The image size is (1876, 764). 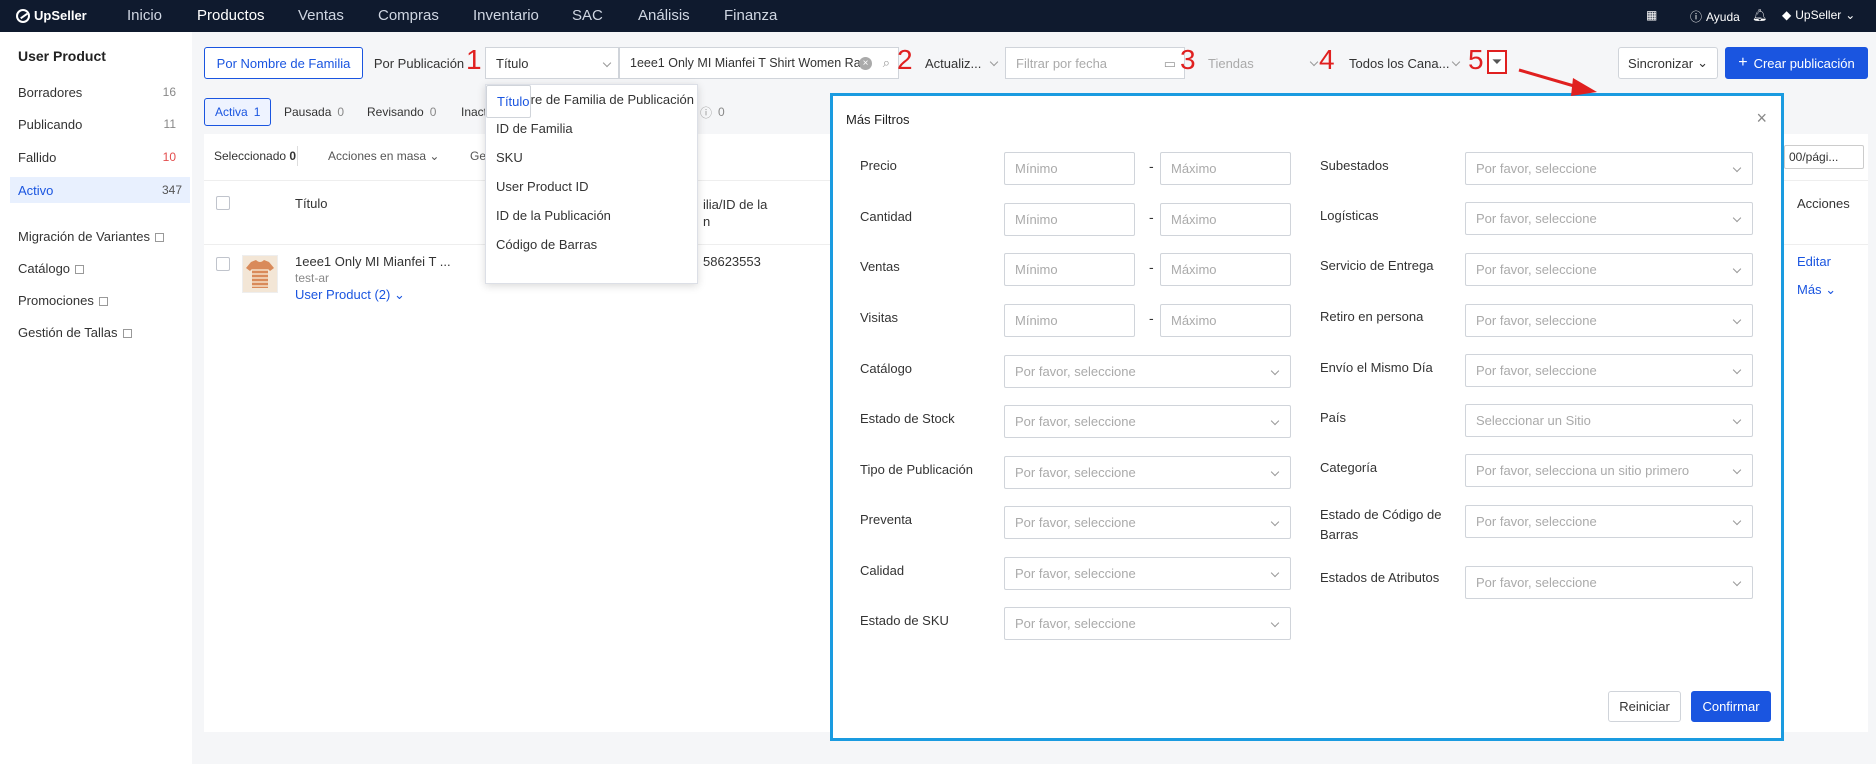 What do you see at coordinates (62, 56) in the screenshot?
I see `sidebar-title: User Product` at bounding box center [62, 56].